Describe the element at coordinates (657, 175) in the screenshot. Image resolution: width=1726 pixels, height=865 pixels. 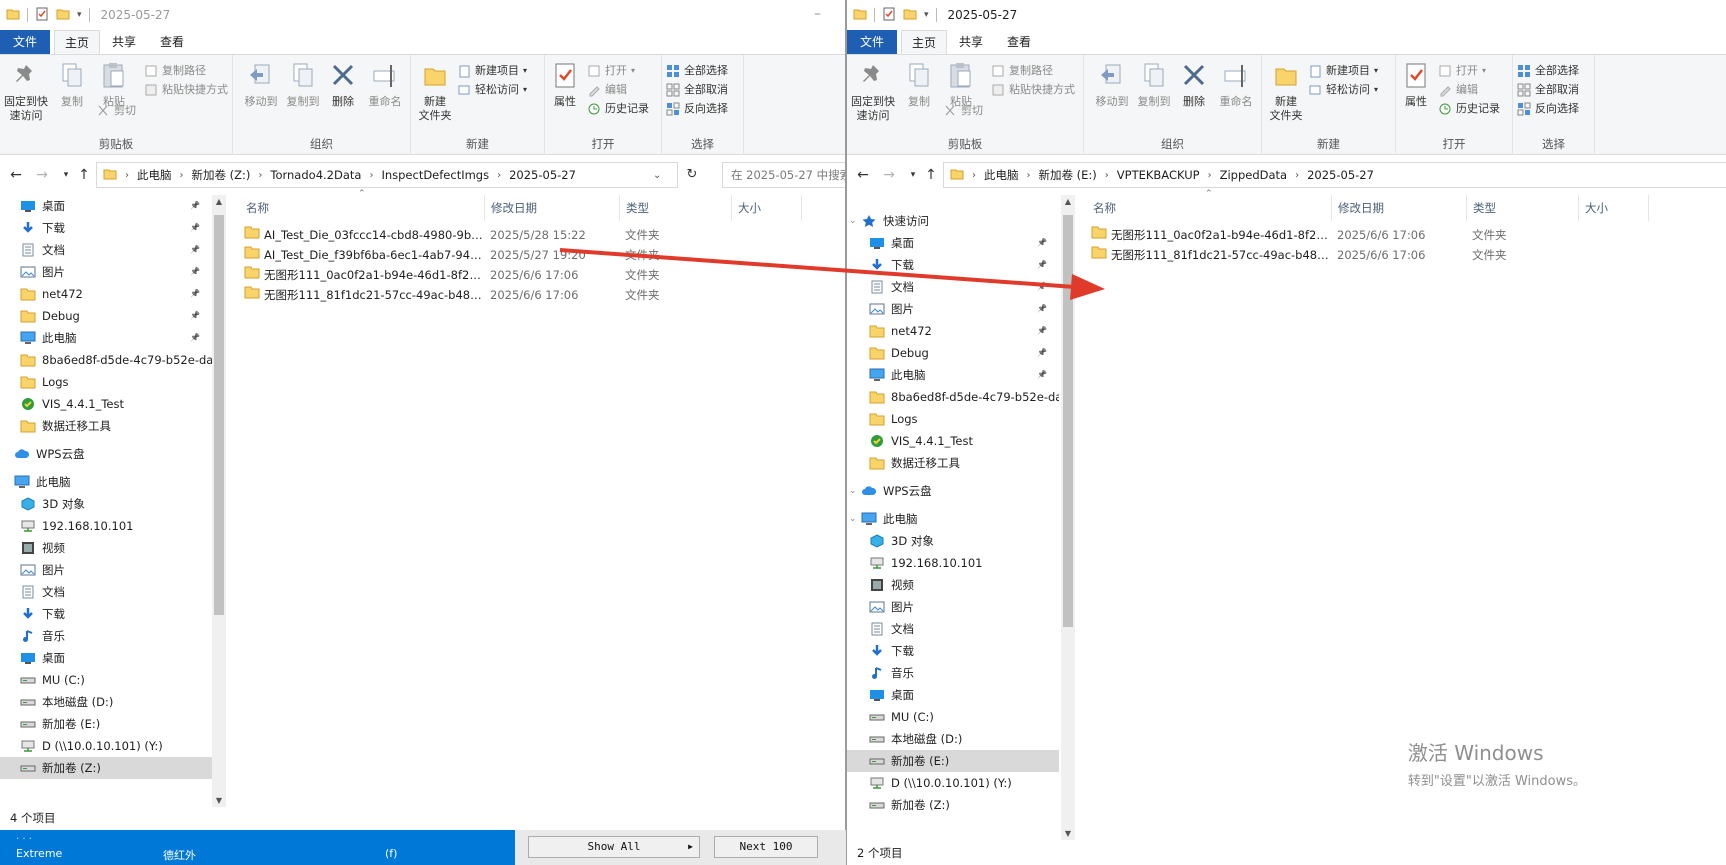
I see `chevron-down-icon: ⌄` at that location.